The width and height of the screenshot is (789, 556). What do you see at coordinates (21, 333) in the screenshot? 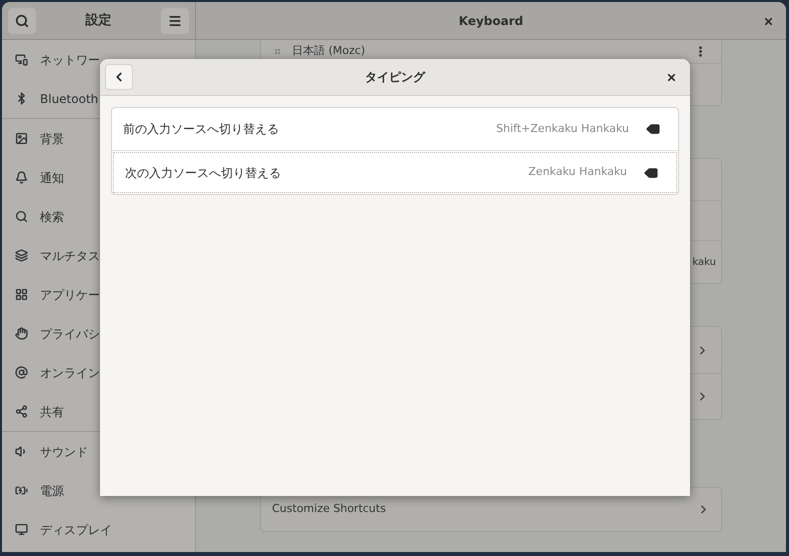
I see `hand-icon` at bounding box center [21, 333].